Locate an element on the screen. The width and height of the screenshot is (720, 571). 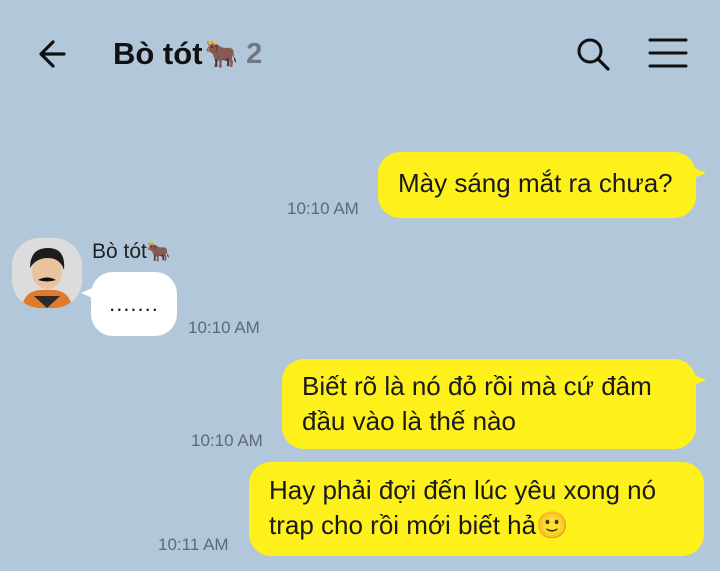
smiley-emoji-icon: 🙂 is located at coordinates (552, 525).